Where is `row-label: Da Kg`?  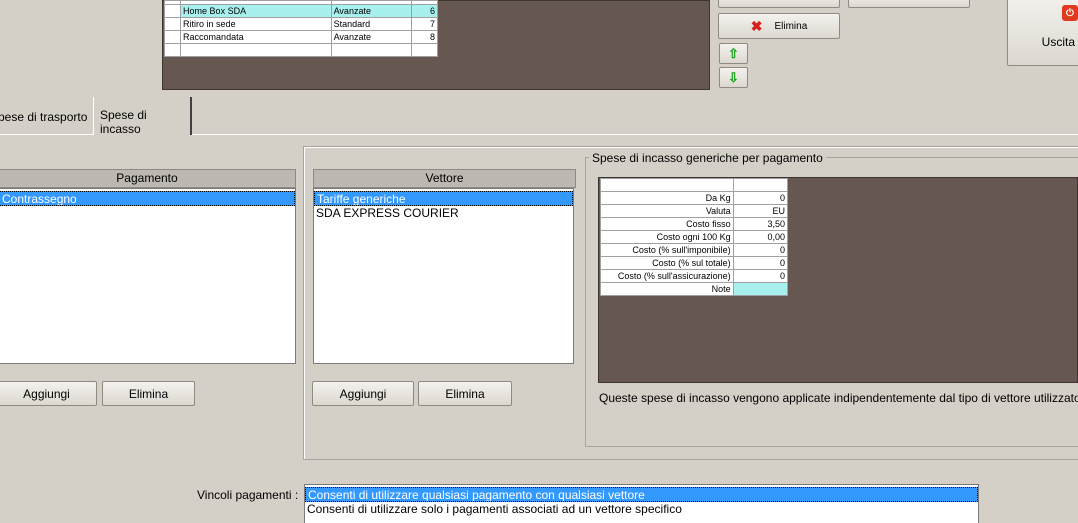
row-label: Da Kg is located at coordinates (667, 197).